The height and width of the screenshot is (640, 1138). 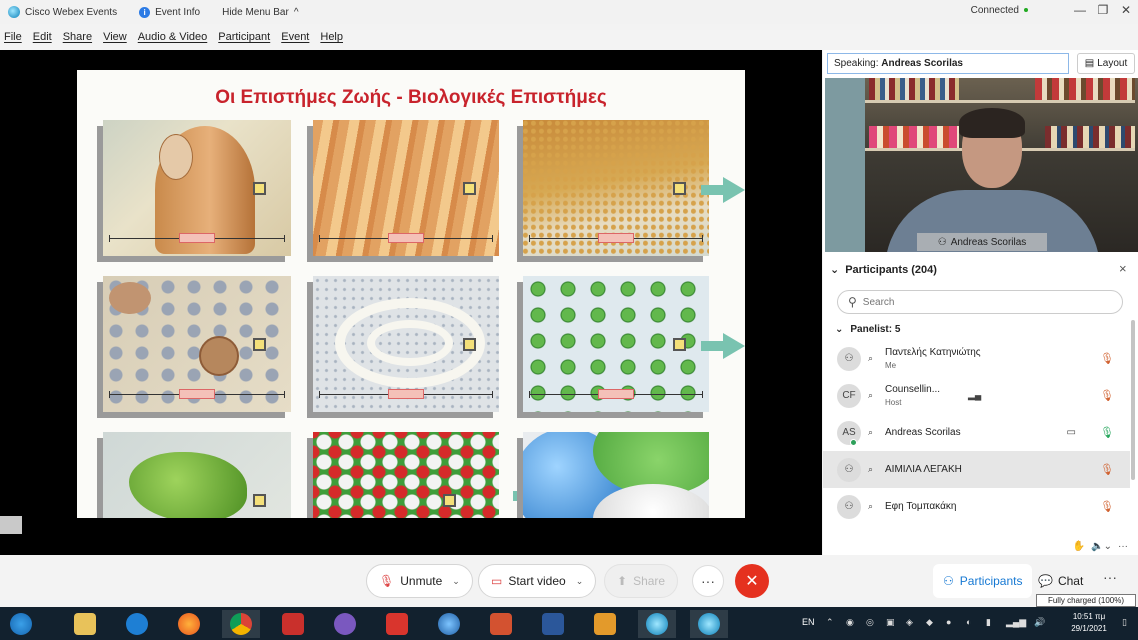 What do you see at coordinates (808, 622) in the screenshot?
I see `language-indicator: EN` at bounding box center [808, 622].